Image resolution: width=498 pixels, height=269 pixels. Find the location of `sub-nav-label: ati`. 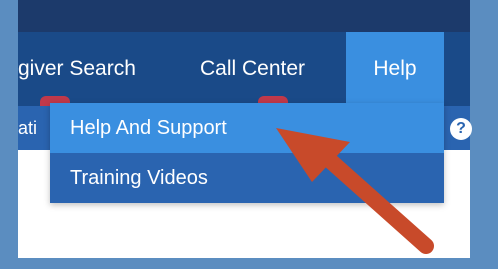

sub-nav-label: ati is located at coordinates (35, 128).